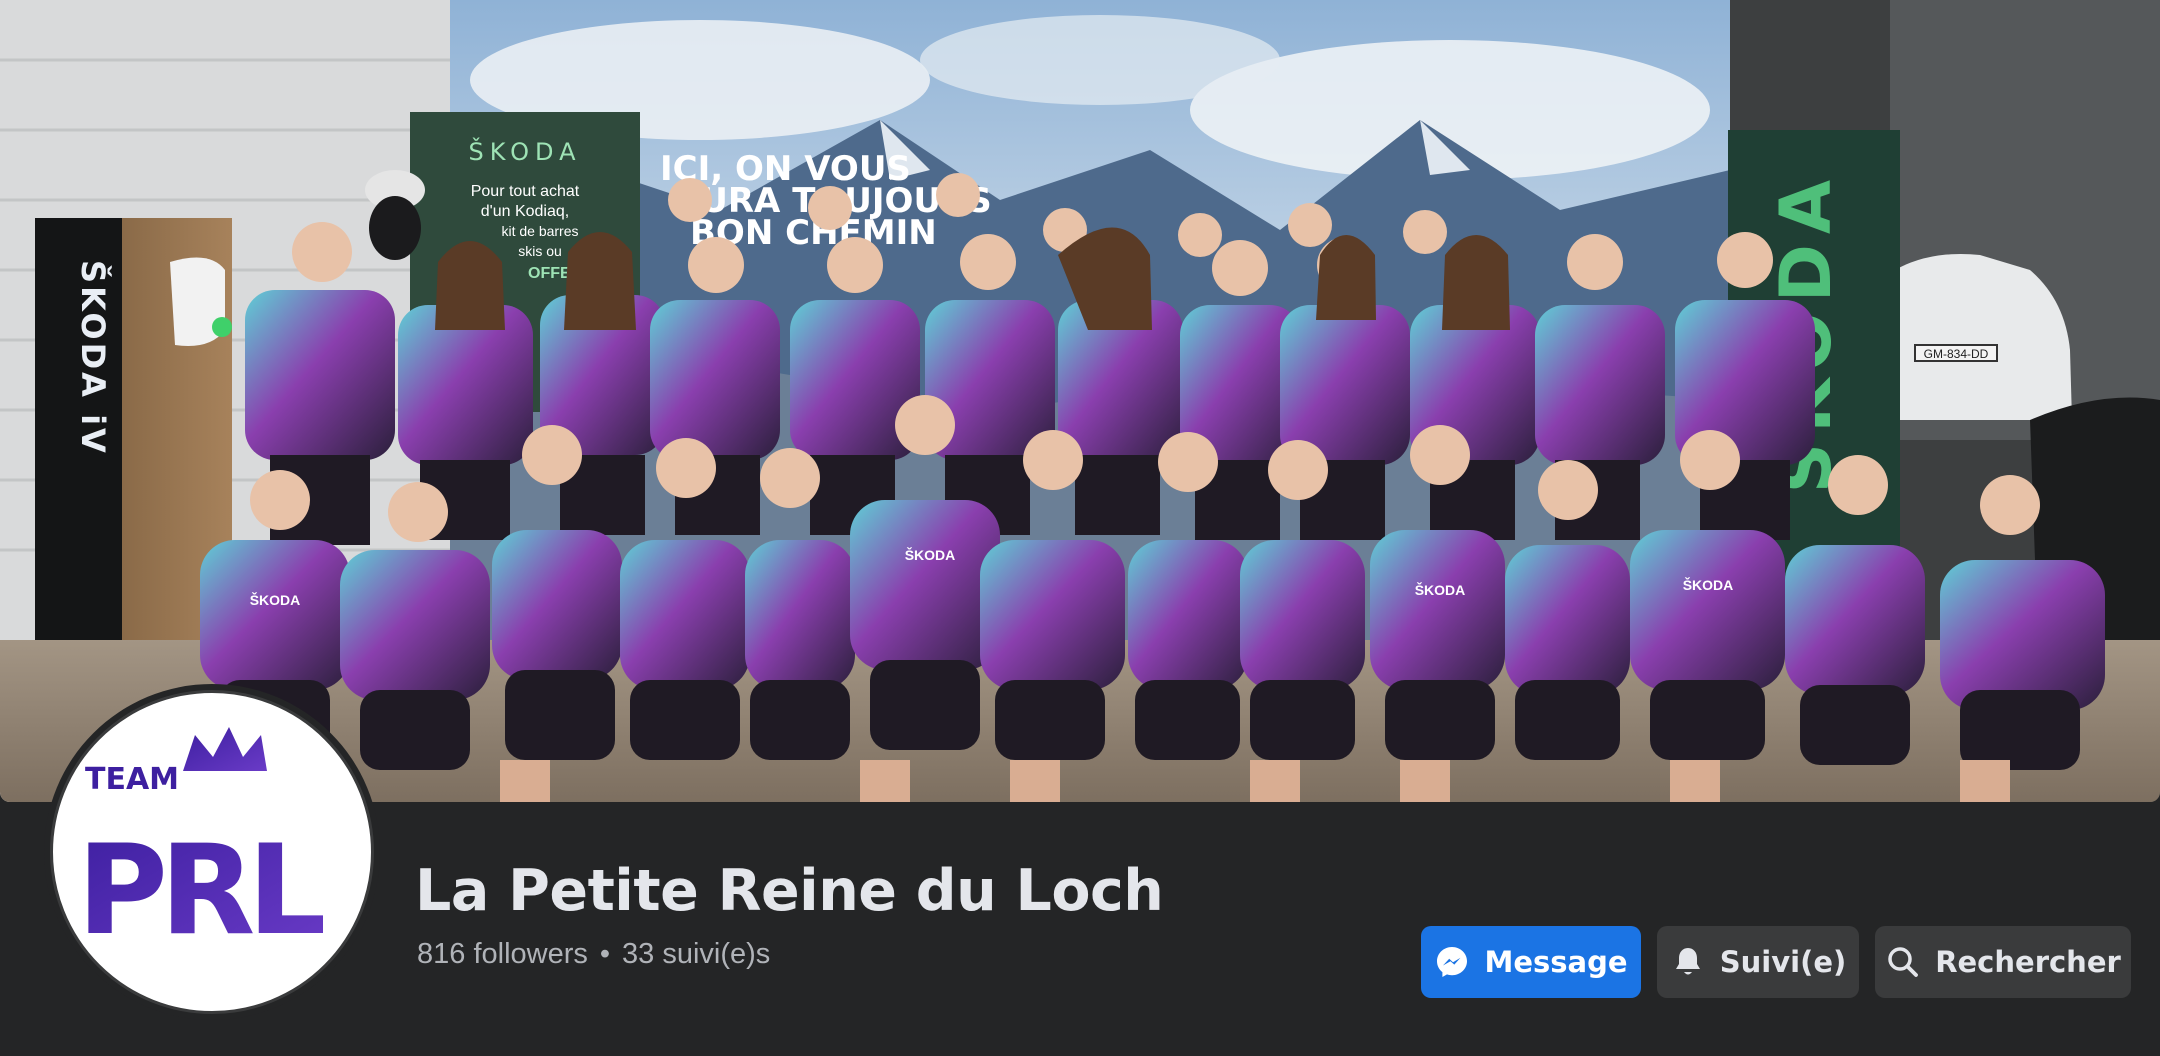 This screenshot has width=2160, height=1056. Describe the element at coordinates (525, 191) in the screenshot. I see `left-banner-text-1: Pour tout achat` at that location.